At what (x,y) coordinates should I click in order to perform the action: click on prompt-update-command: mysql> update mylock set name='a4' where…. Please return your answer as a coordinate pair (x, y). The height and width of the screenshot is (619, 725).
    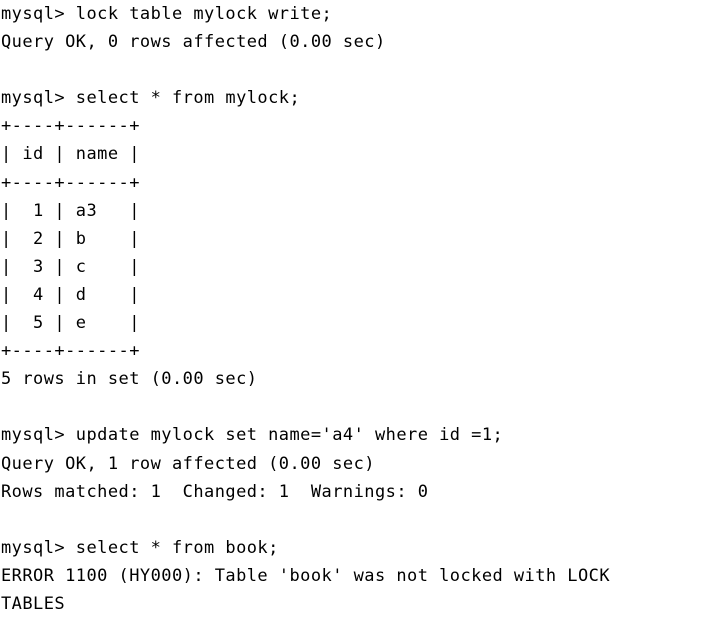
    Looking at the image, I should click on (252, 435).